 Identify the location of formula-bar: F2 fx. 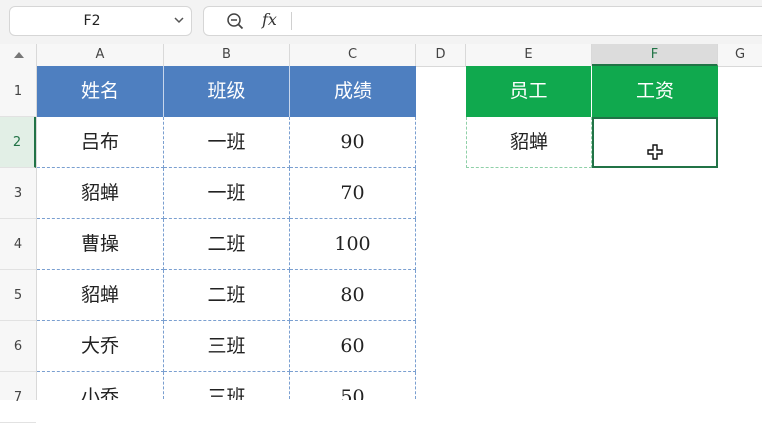
(381, 22).